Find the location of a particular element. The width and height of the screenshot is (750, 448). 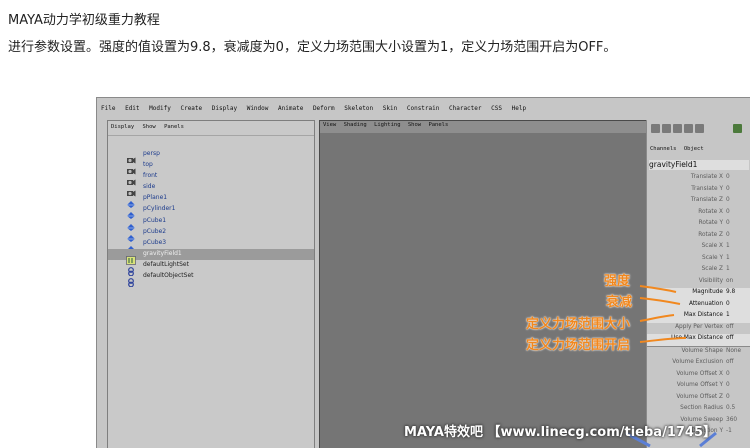

attribute-row: Attenuation 0 is located at coordinates (698, 305).